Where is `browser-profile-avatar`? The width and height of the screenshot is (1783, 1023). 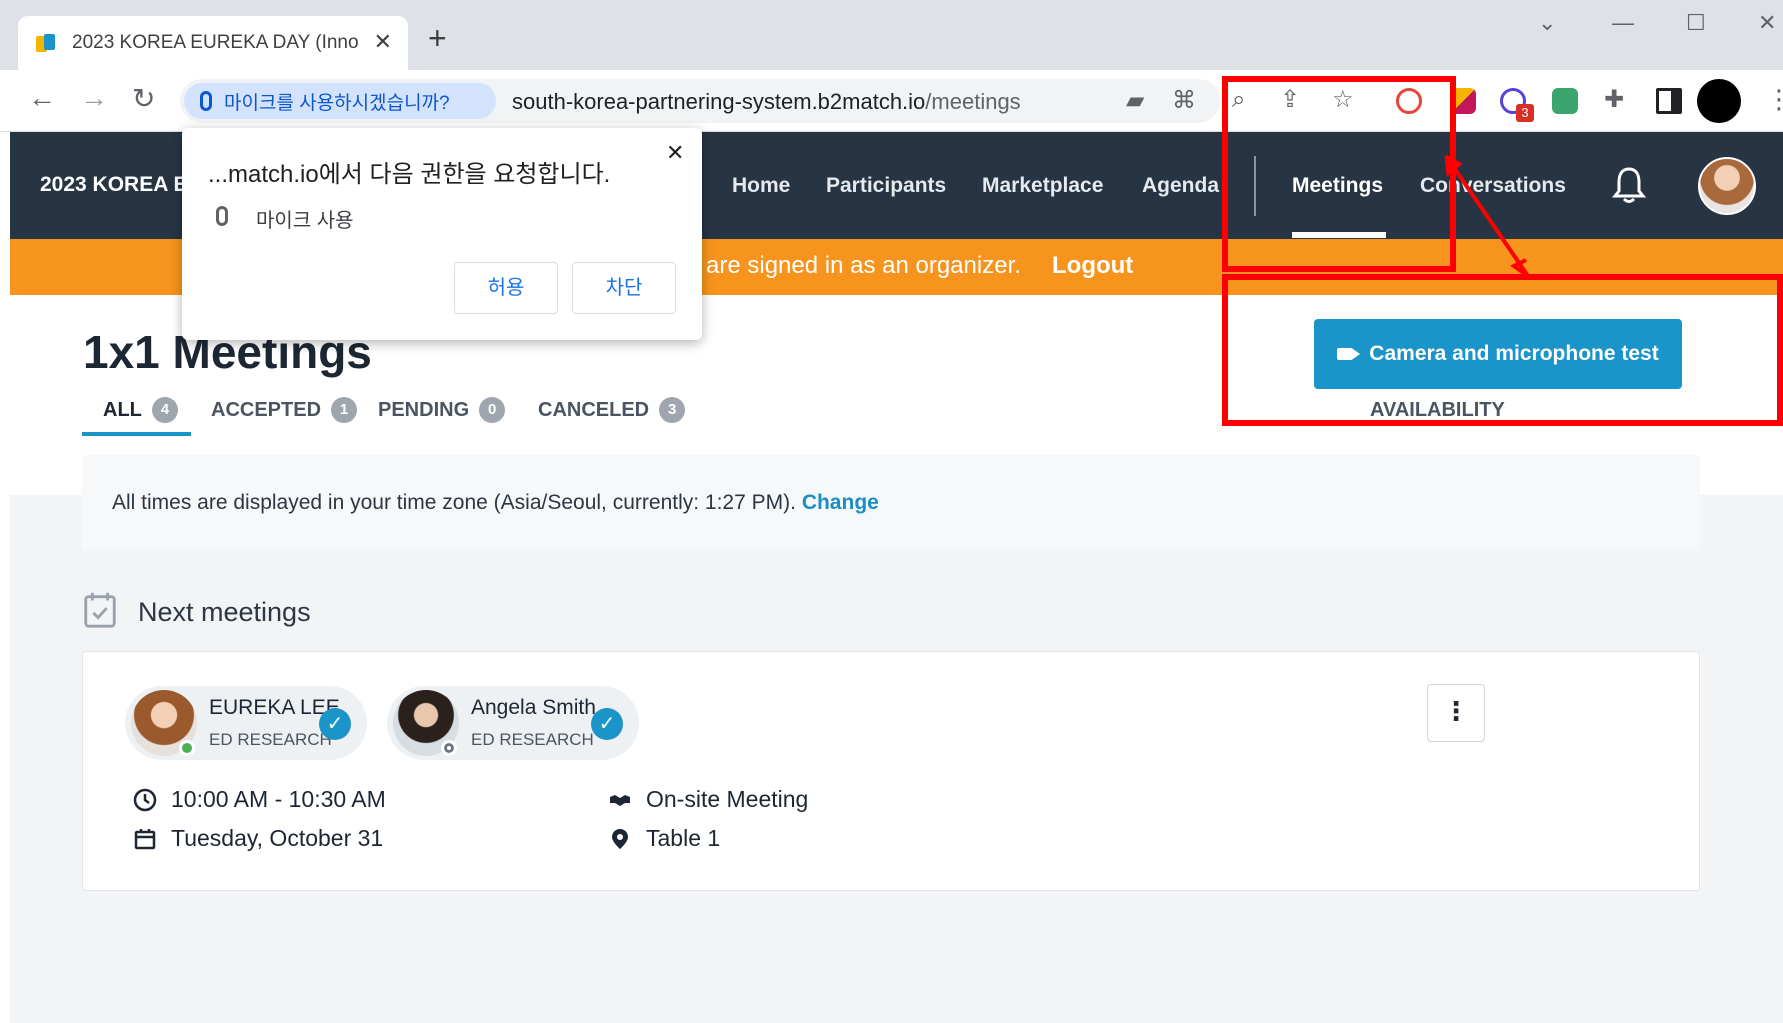
browser-profile-avatar is located at coordinates (1719, 101).